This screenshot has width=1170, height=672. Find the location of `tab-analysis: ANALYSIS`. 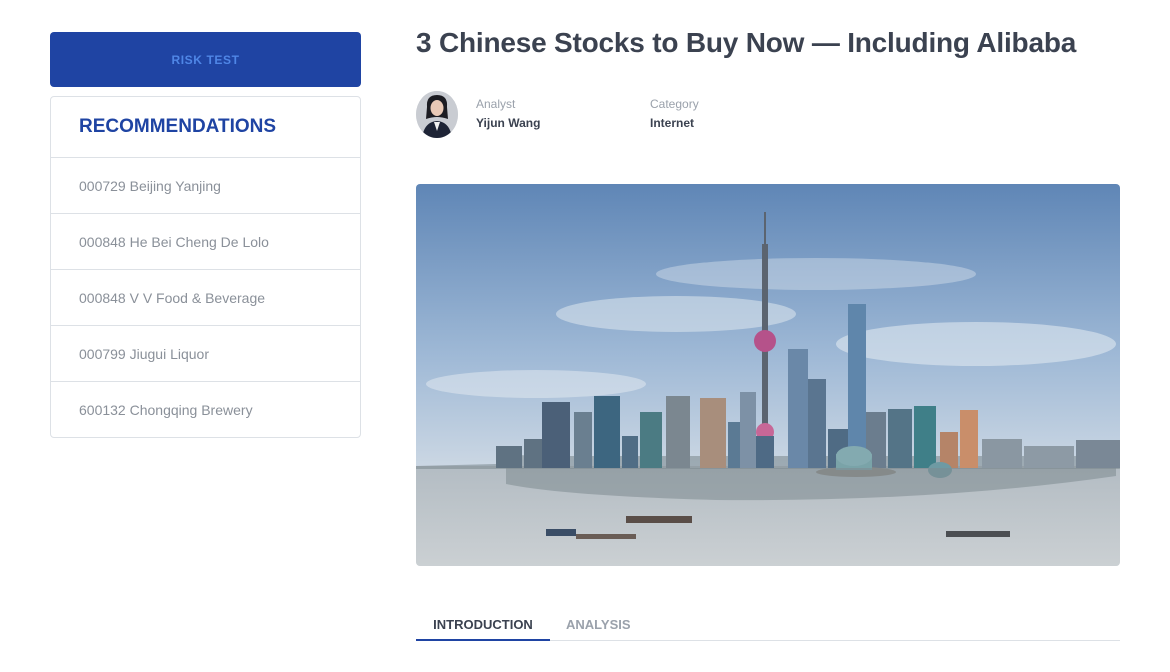

tab-analysis: ANALYSIS is located at coordinates (598, 627).